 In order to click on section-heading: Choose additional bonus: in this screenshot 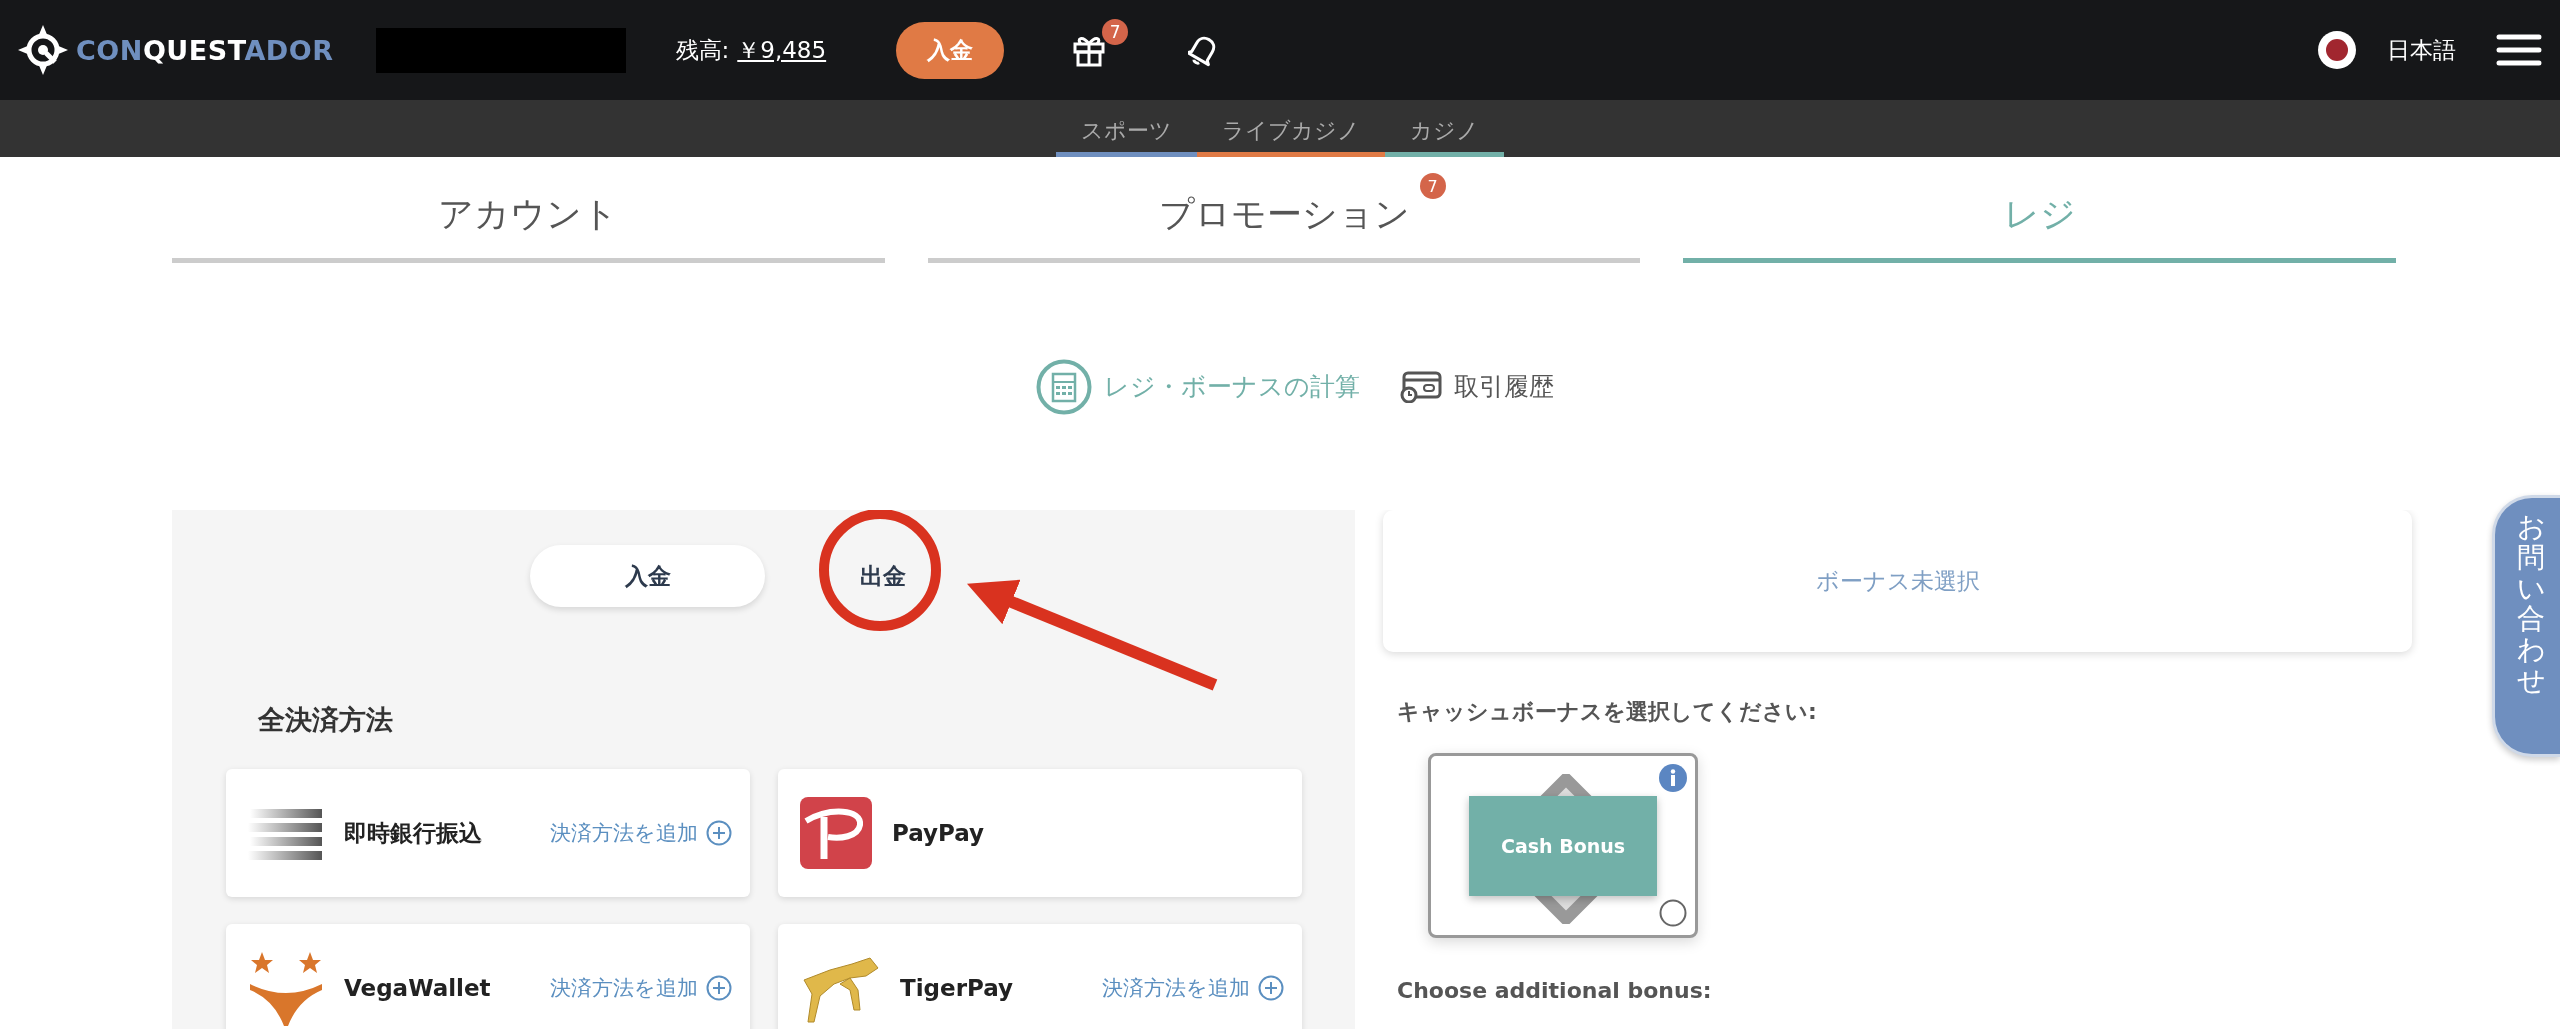, I will do `click(1555, 990)`.